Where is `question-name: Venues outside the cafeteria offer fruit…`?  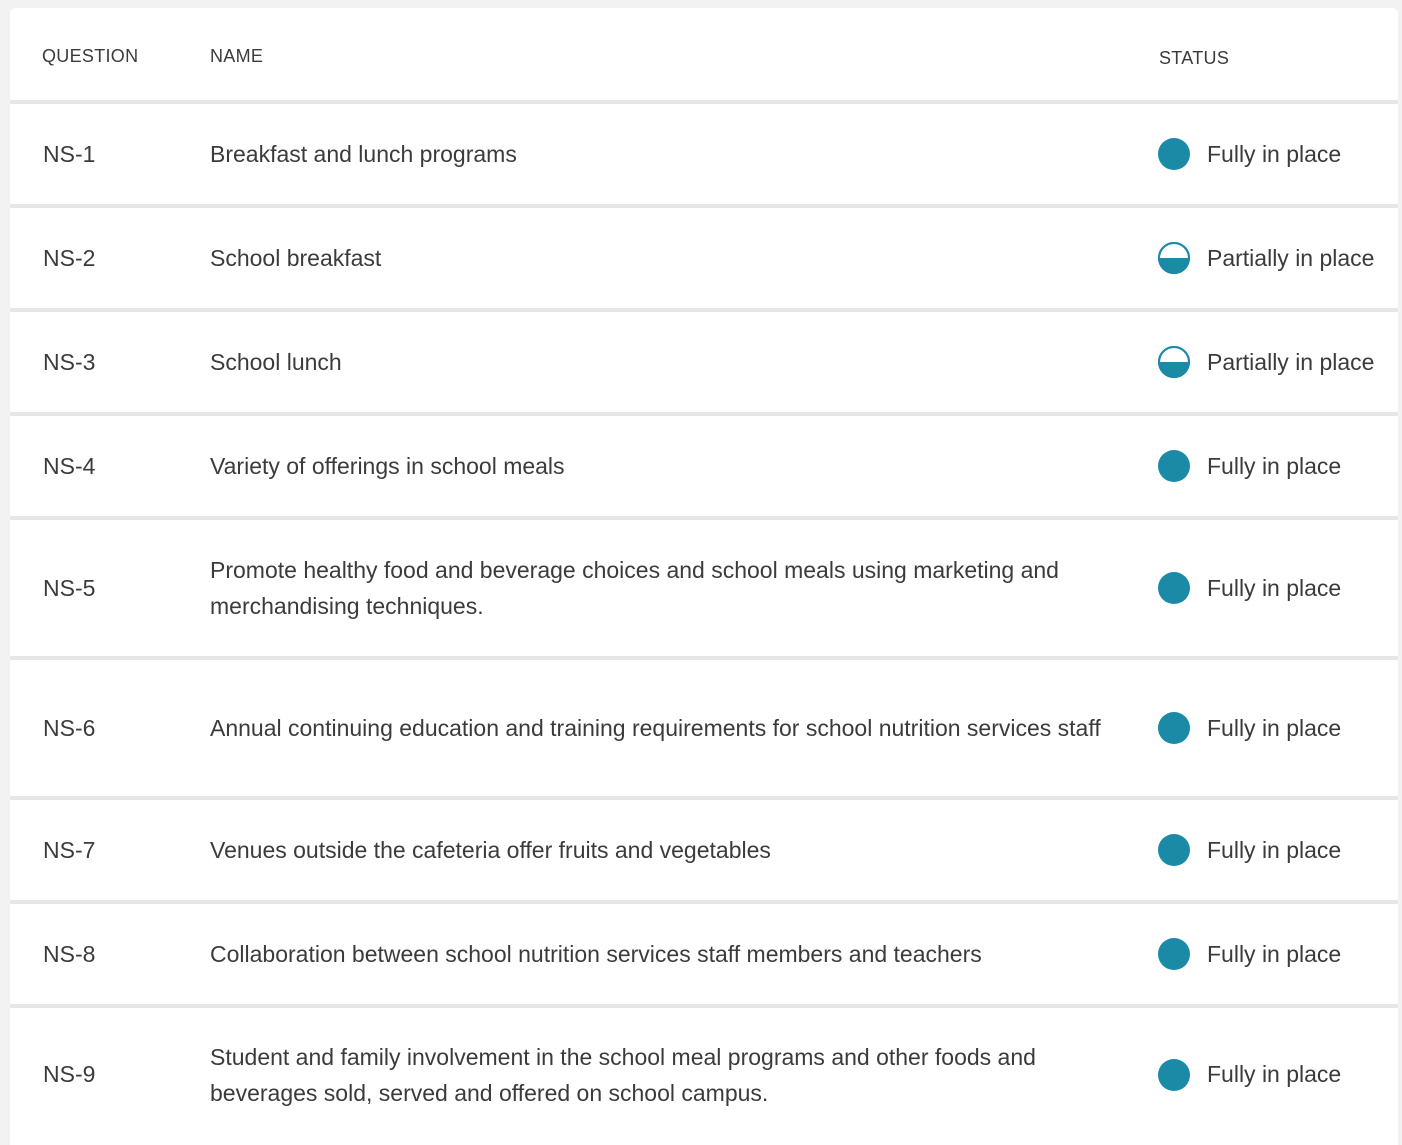 question-name: Venues outside the cafeteria offer fruit… is located at coordinates (490, 850).